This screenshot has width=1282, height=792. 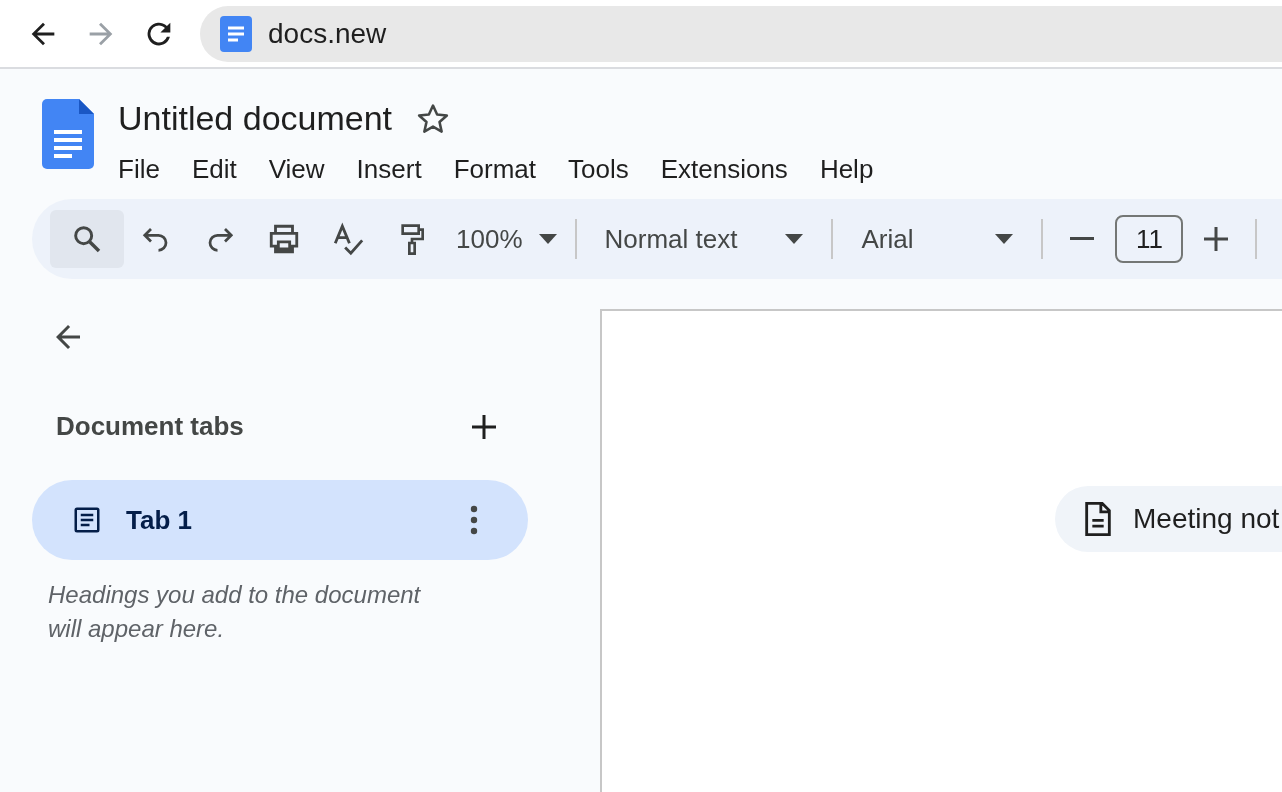 What do you see at coordinates (327, 33) in the screenshot?
I see `url-text: docs.new` at bounding box center [327, 33].